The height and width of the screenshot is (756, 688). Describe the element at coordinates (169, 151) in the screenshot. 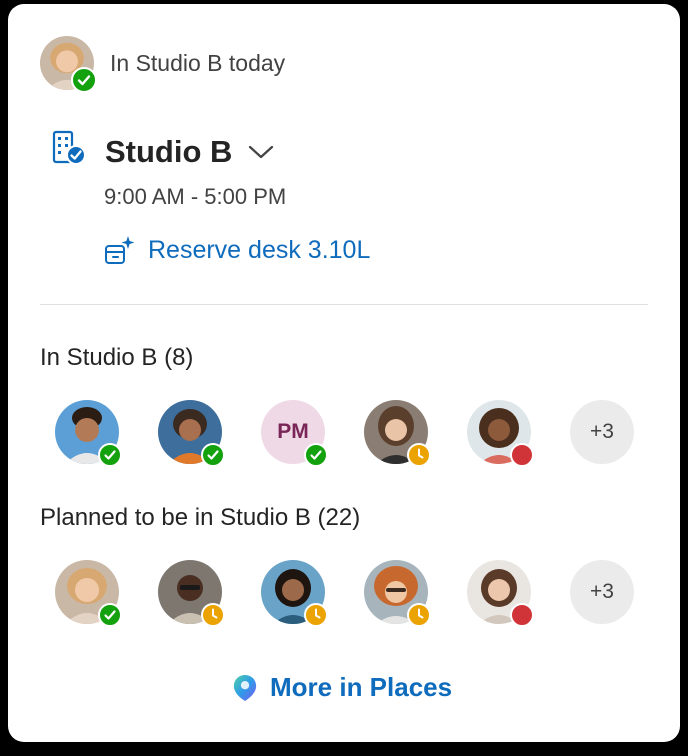

I see `location-name: Studio B` at that location.